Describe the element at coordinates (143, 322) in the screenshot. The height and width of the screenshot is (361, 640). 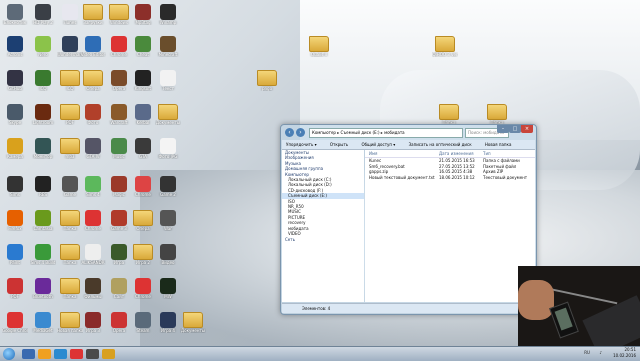
I see `desktop-icon: Steam` at that location.